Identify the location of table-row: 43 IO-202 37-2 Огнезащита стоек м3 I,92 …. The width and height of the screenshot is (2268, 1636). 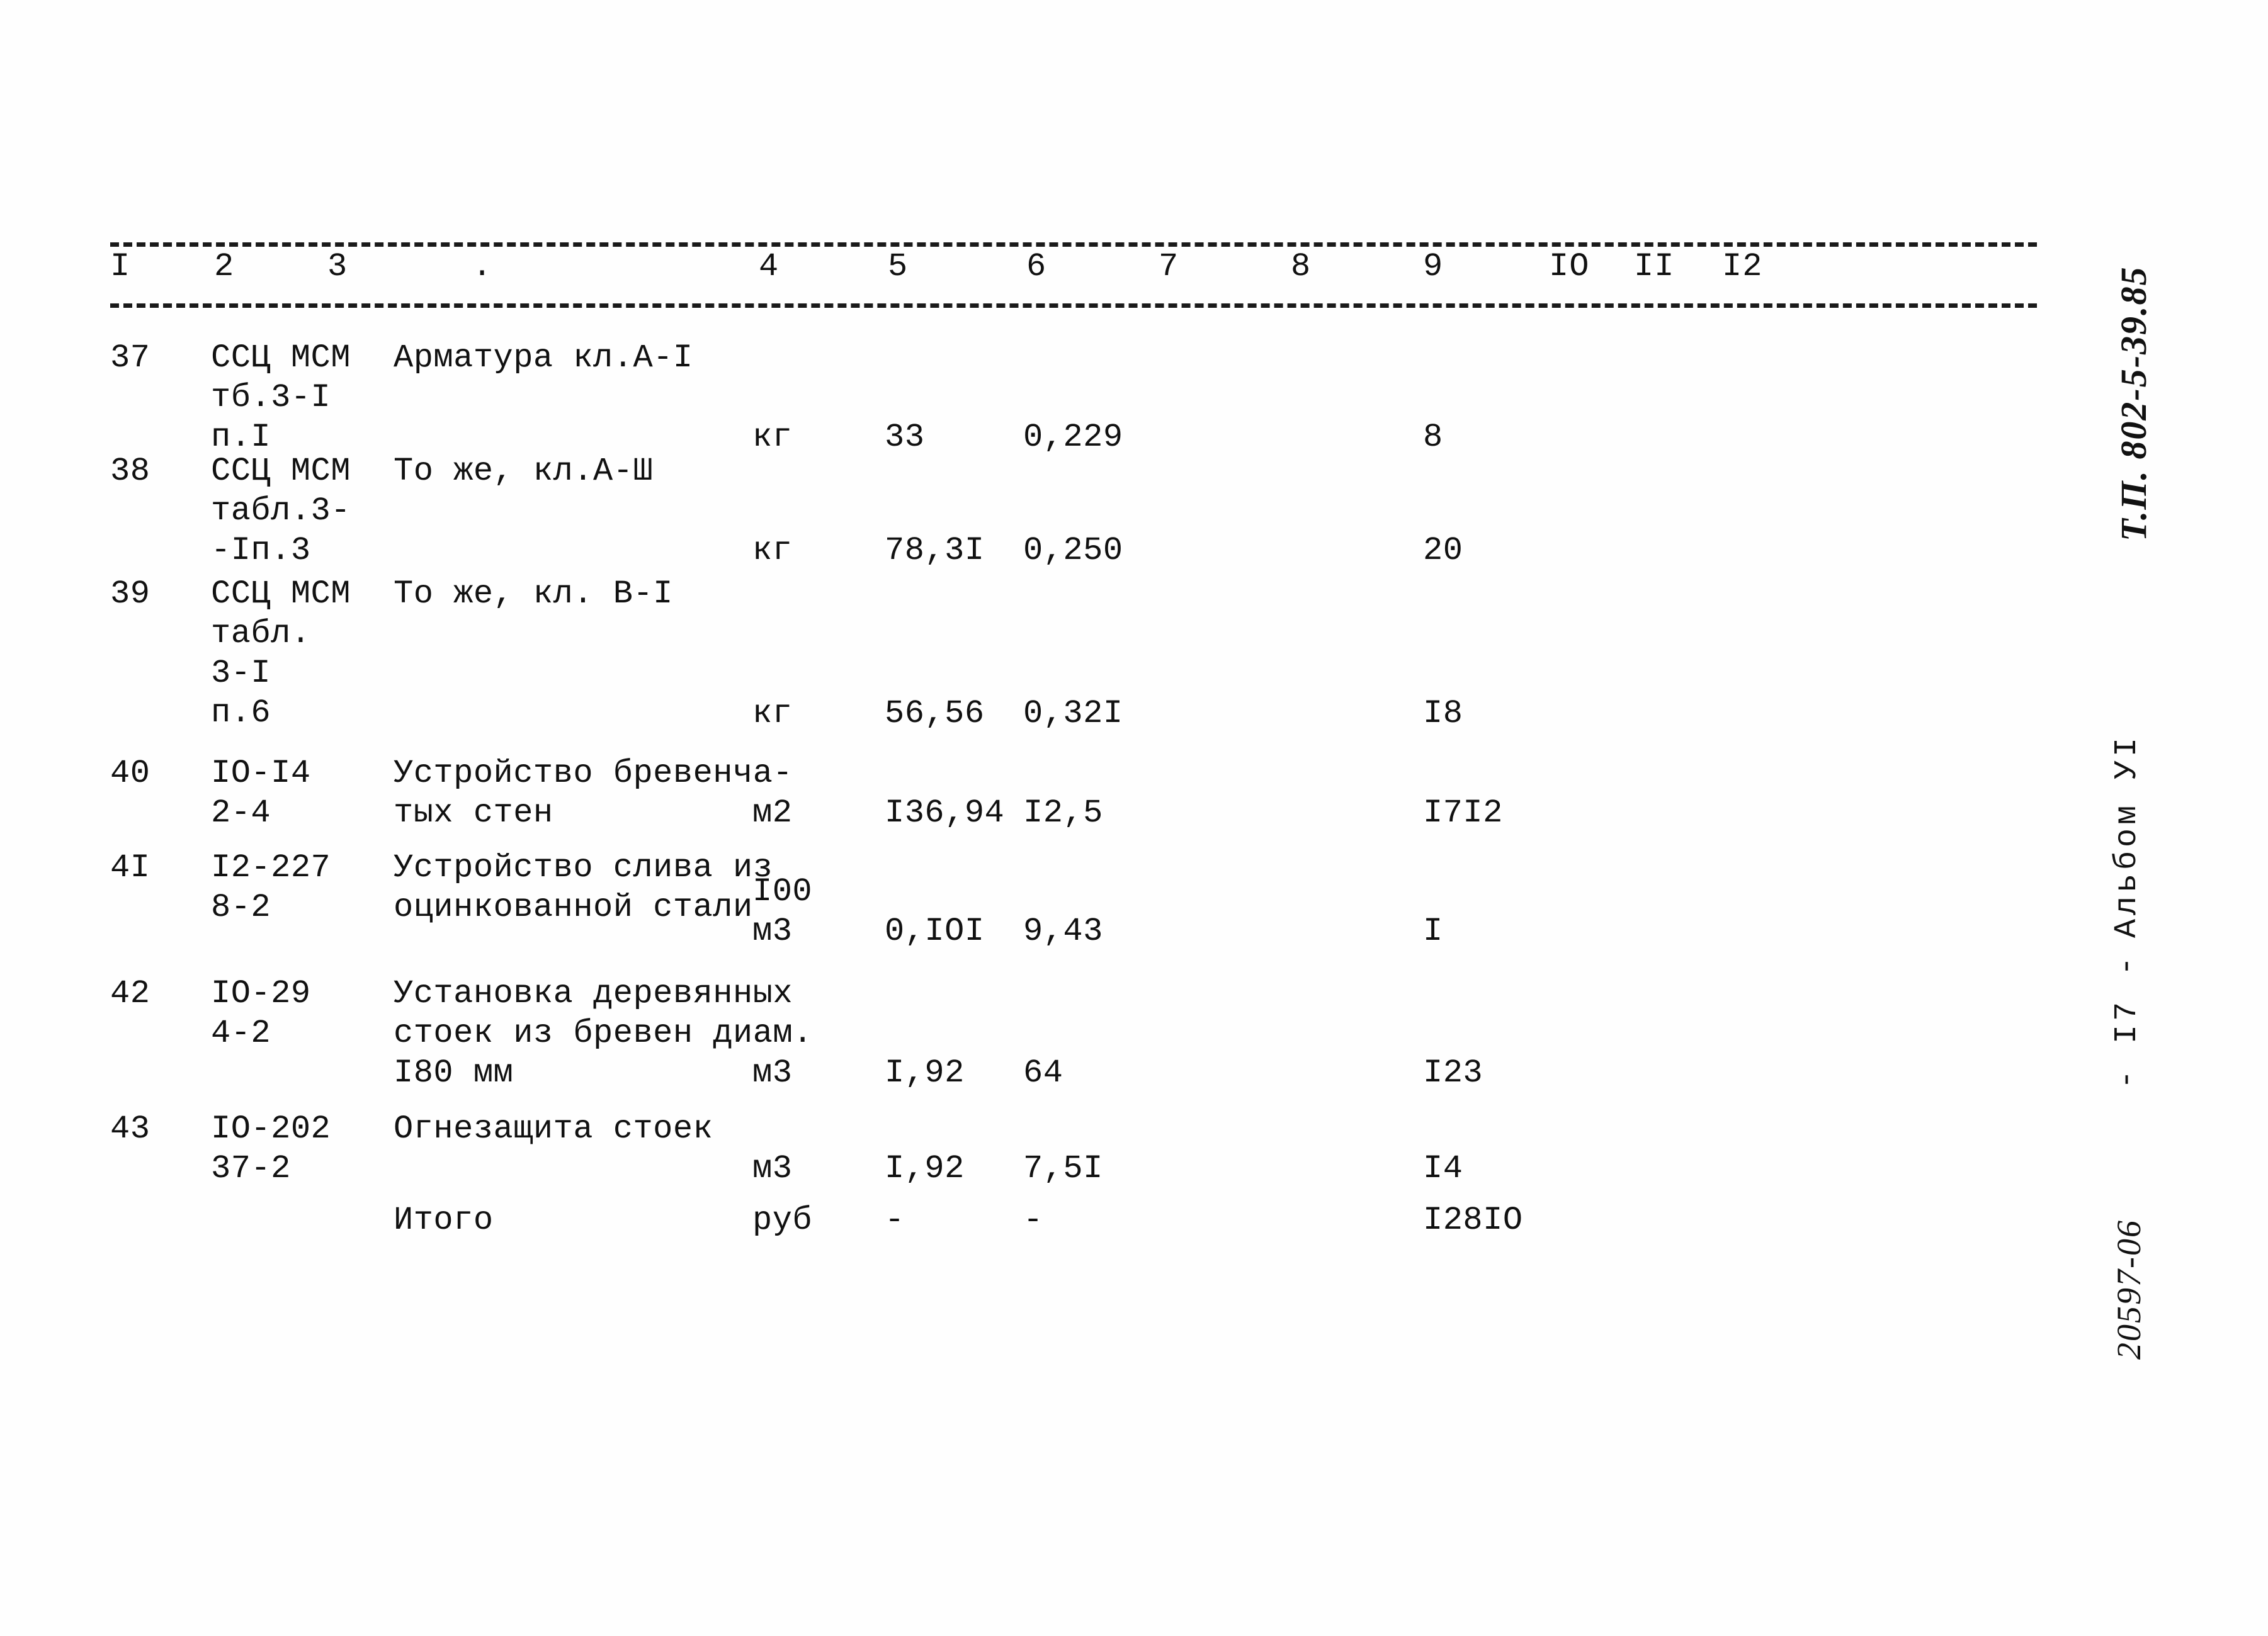
(1073, 1154).